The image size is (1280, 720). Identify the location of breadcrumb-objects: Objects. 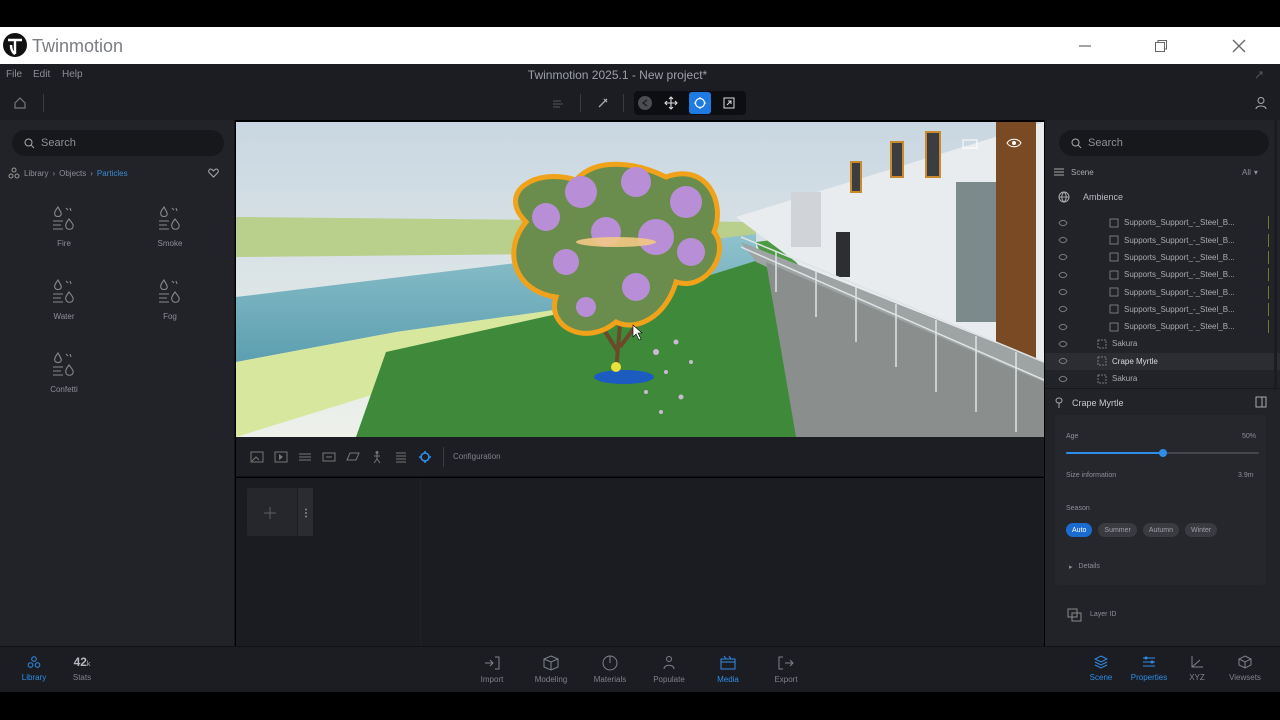
(72, 173).